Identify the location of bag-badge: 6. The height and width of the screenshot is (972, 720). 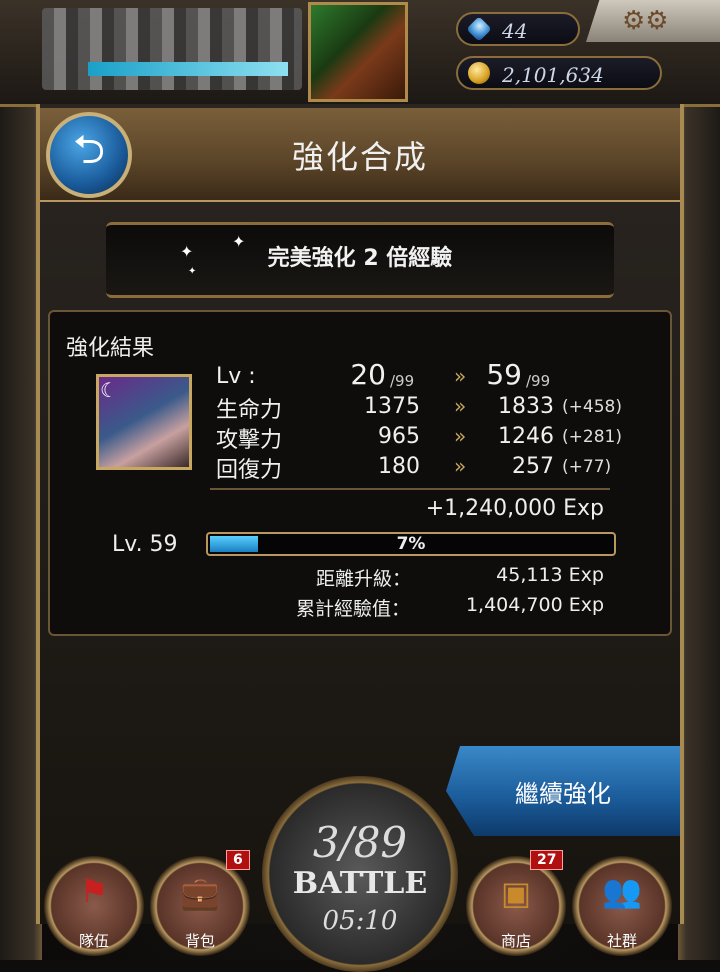
(238, 860).